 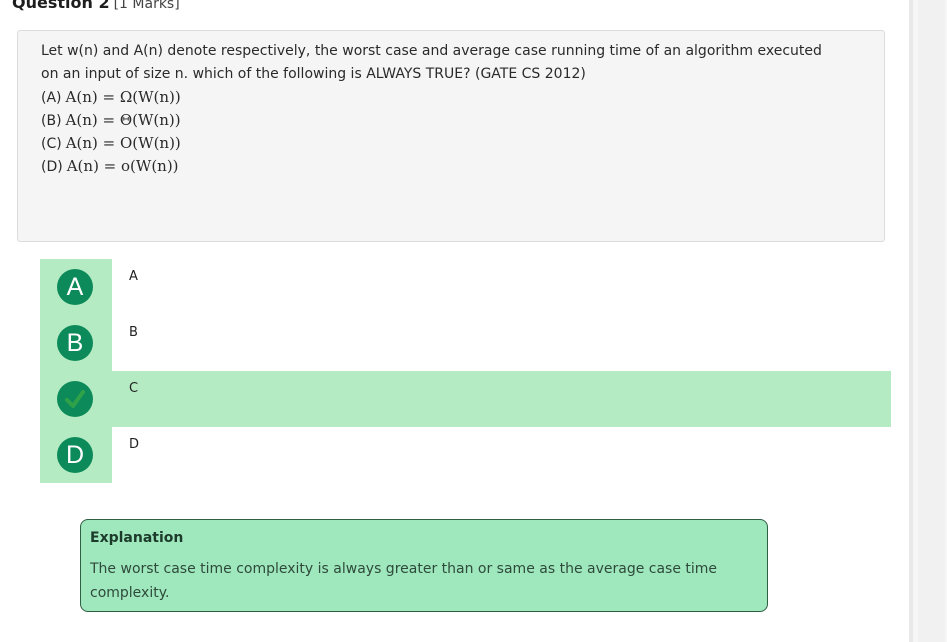 I want to click on option-c: C, so click(x=465, y=399).